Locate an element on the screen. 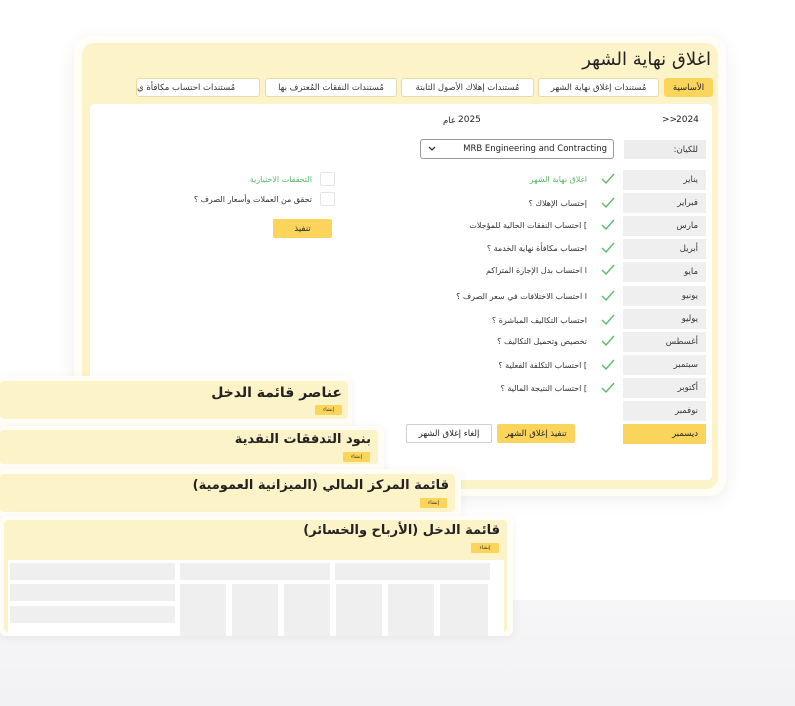  month-item: مارس is located at coordinates (664, 226).